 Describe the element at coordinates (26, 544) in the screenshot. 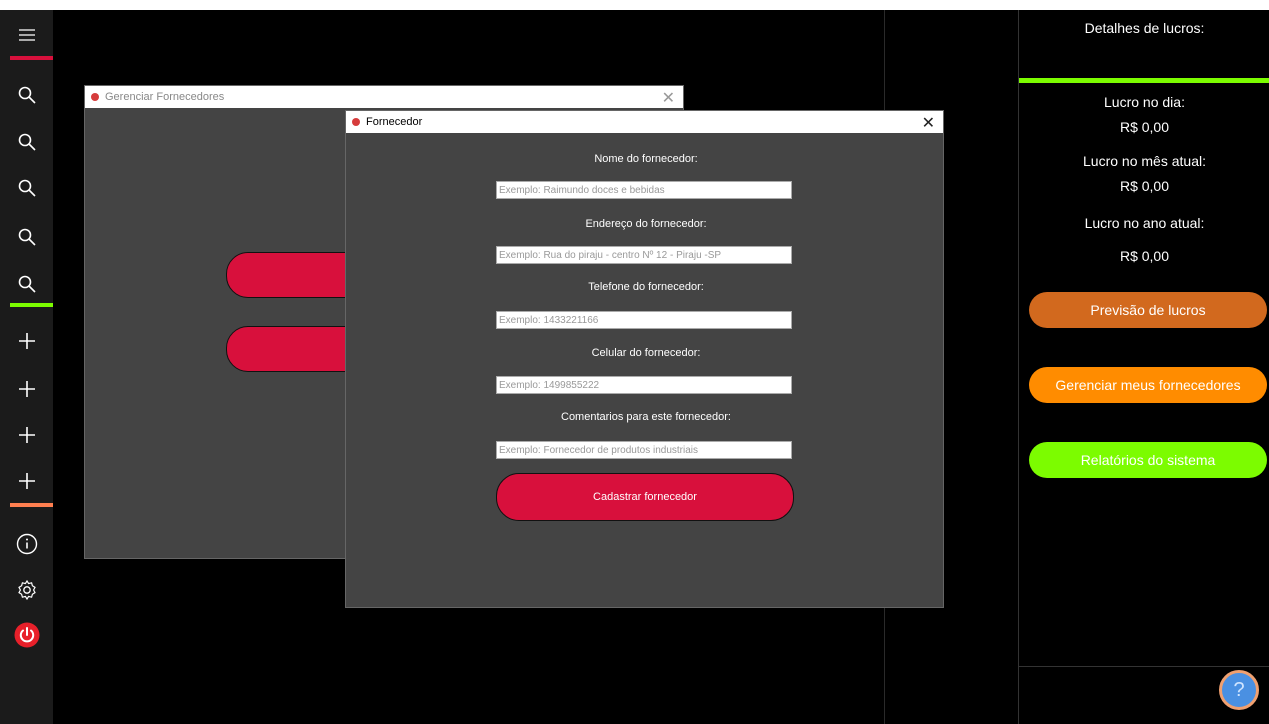

I see `info-icon` at that location.